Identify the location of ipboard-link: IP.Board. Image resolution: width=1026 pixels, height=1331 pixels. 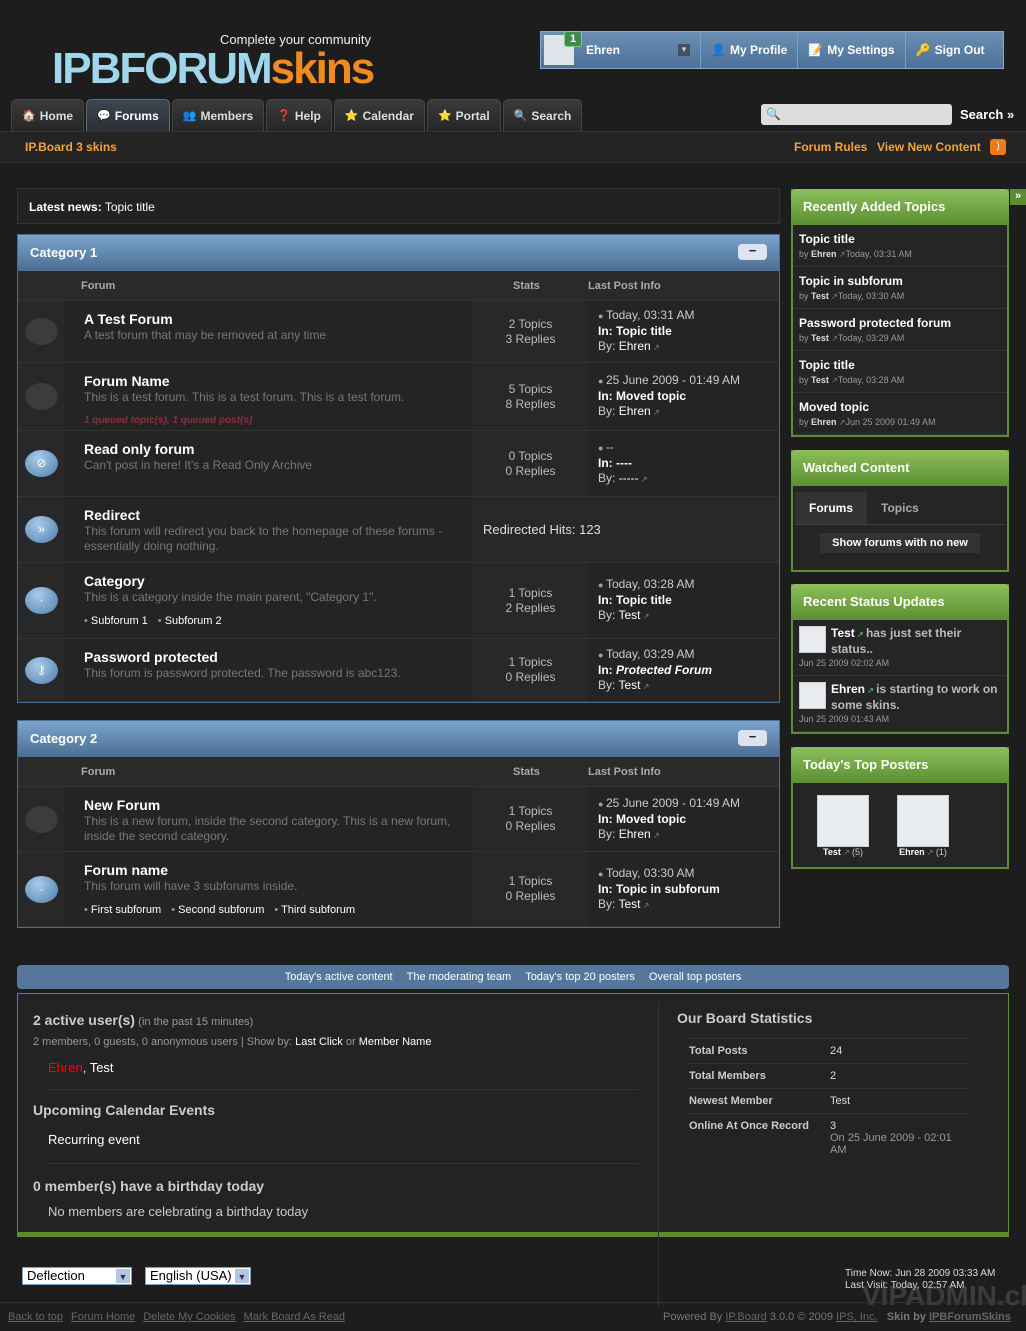
(745, 1317).